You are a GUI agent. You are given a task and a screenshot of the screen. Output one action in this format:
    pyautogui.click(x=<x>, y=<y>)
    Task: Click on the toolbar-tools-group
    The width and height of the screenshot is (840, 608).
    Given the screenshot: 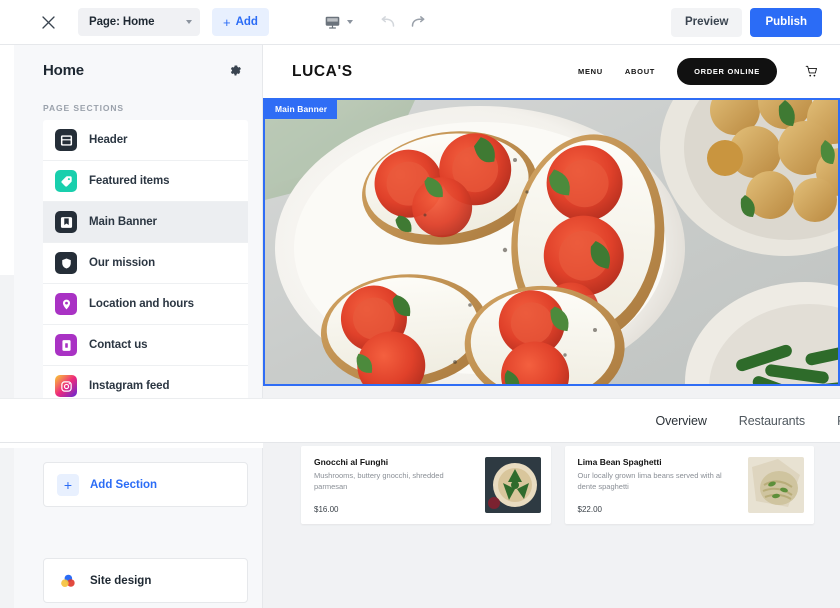 What is the action you would take?
    pyautogui.click(x=375, y=22)
    